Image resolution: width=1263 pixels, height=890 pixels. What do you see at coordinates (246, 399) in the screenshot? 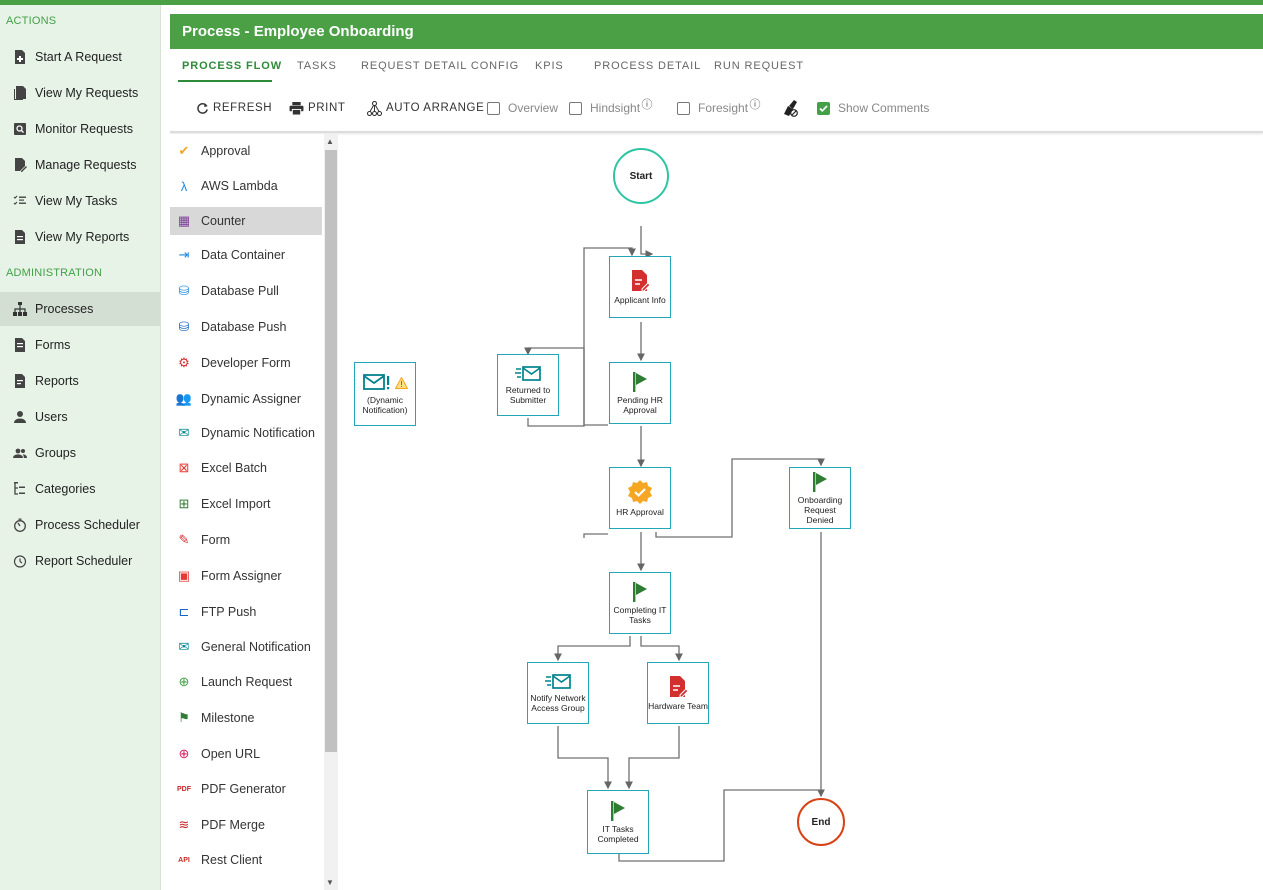
I see `palette-item-dynamic-assigner: 👥 Dynamic Assigner` at bounding box center [246, 399].